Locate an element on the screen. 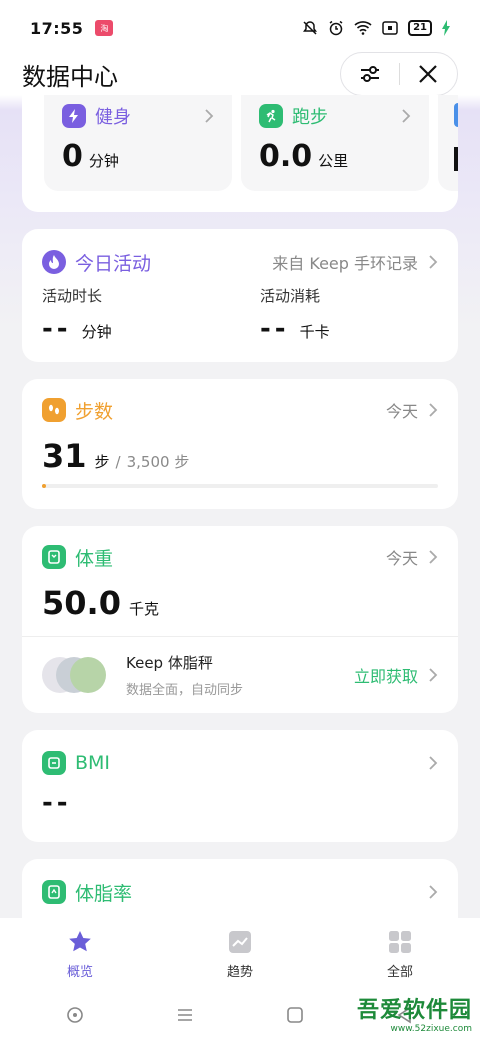  bmi-card: BMI -- is located at coordinates (240, 786).